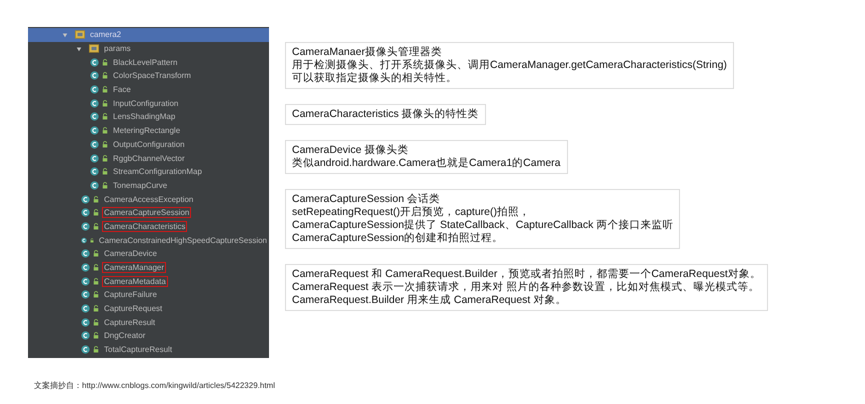  I want to click on tree-row: CameraCaptureSession, so click(148, 213).